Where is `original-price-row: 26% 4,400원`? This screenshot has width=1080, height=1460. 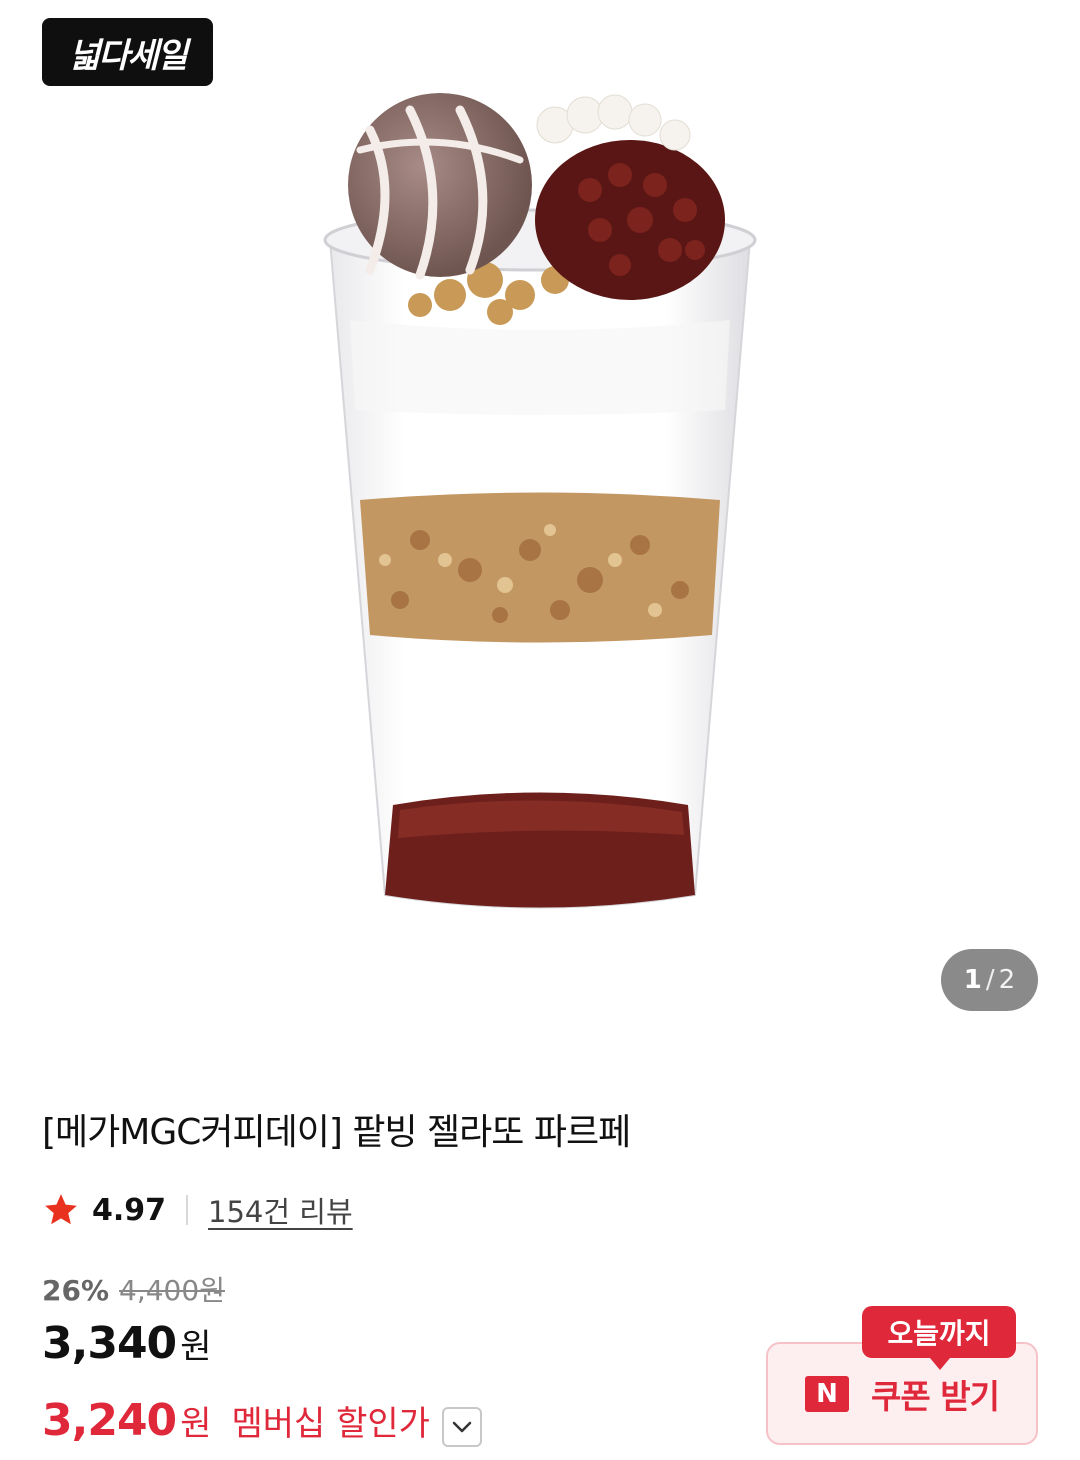
original-price-row: 26% 4,400원 is located at coordinates (133, 1289).